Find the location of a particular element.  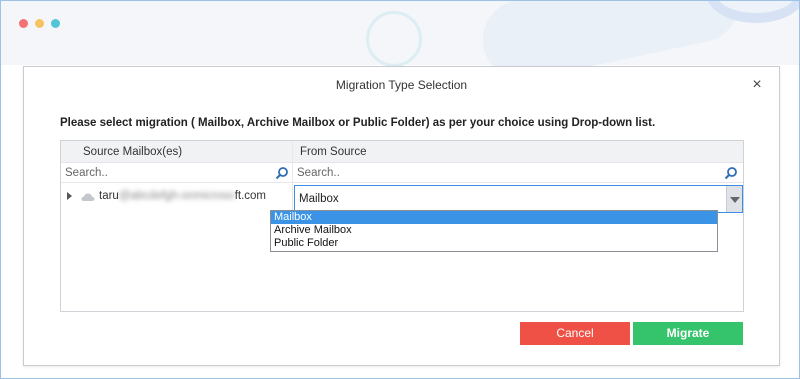

window-close-dot is located at coordinates (23, 23).